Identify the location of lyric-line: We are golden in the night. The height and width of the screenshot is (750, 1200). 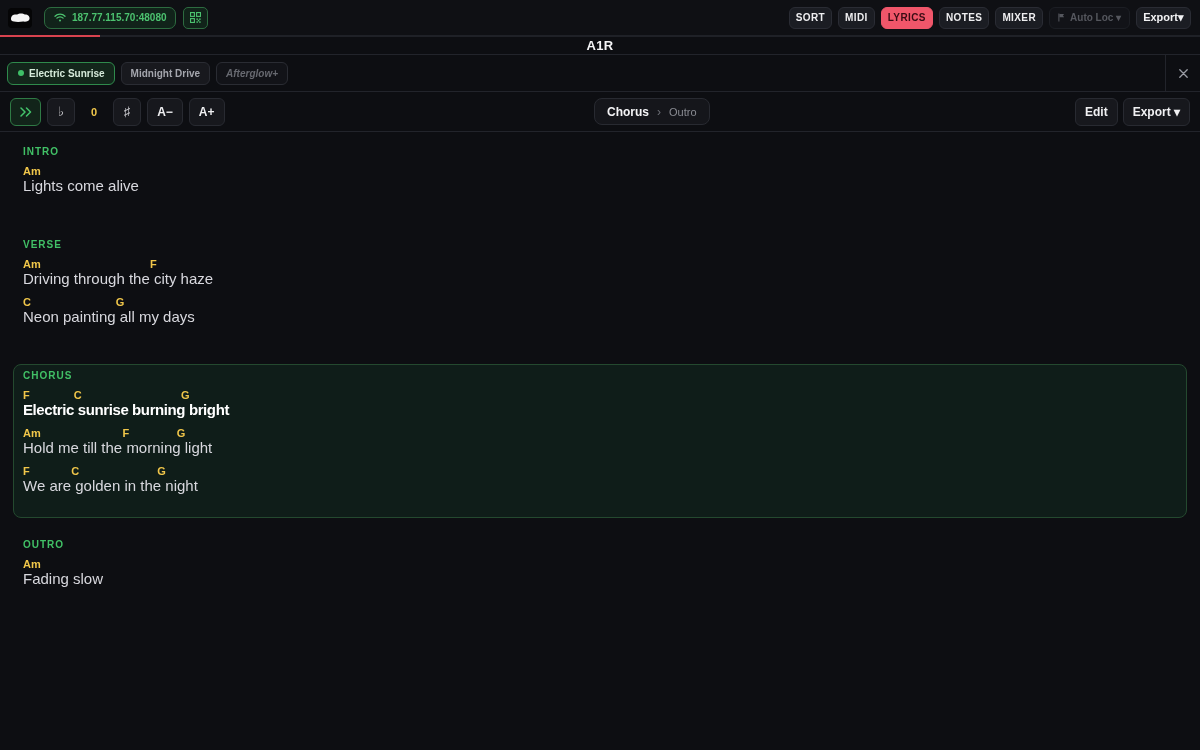
(110, 486).